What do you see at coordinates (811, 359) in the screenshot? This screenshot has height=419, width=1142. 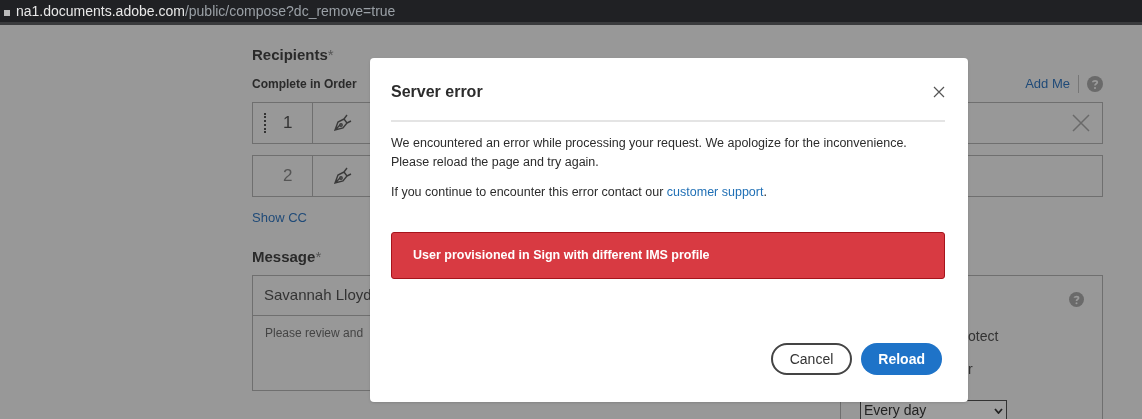 I see `cancel-button: Cancel` at bounding box center [811, 359].